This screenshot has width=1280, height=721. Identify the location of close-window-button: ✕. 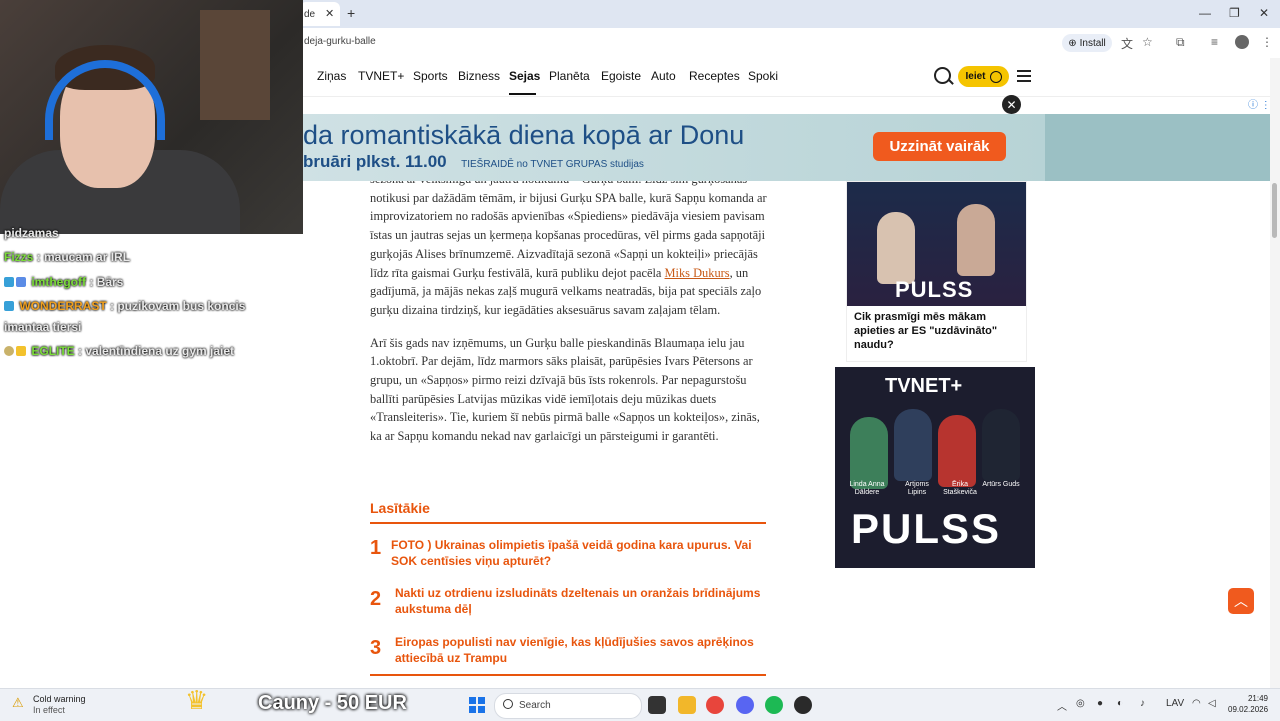
(1264, 13).